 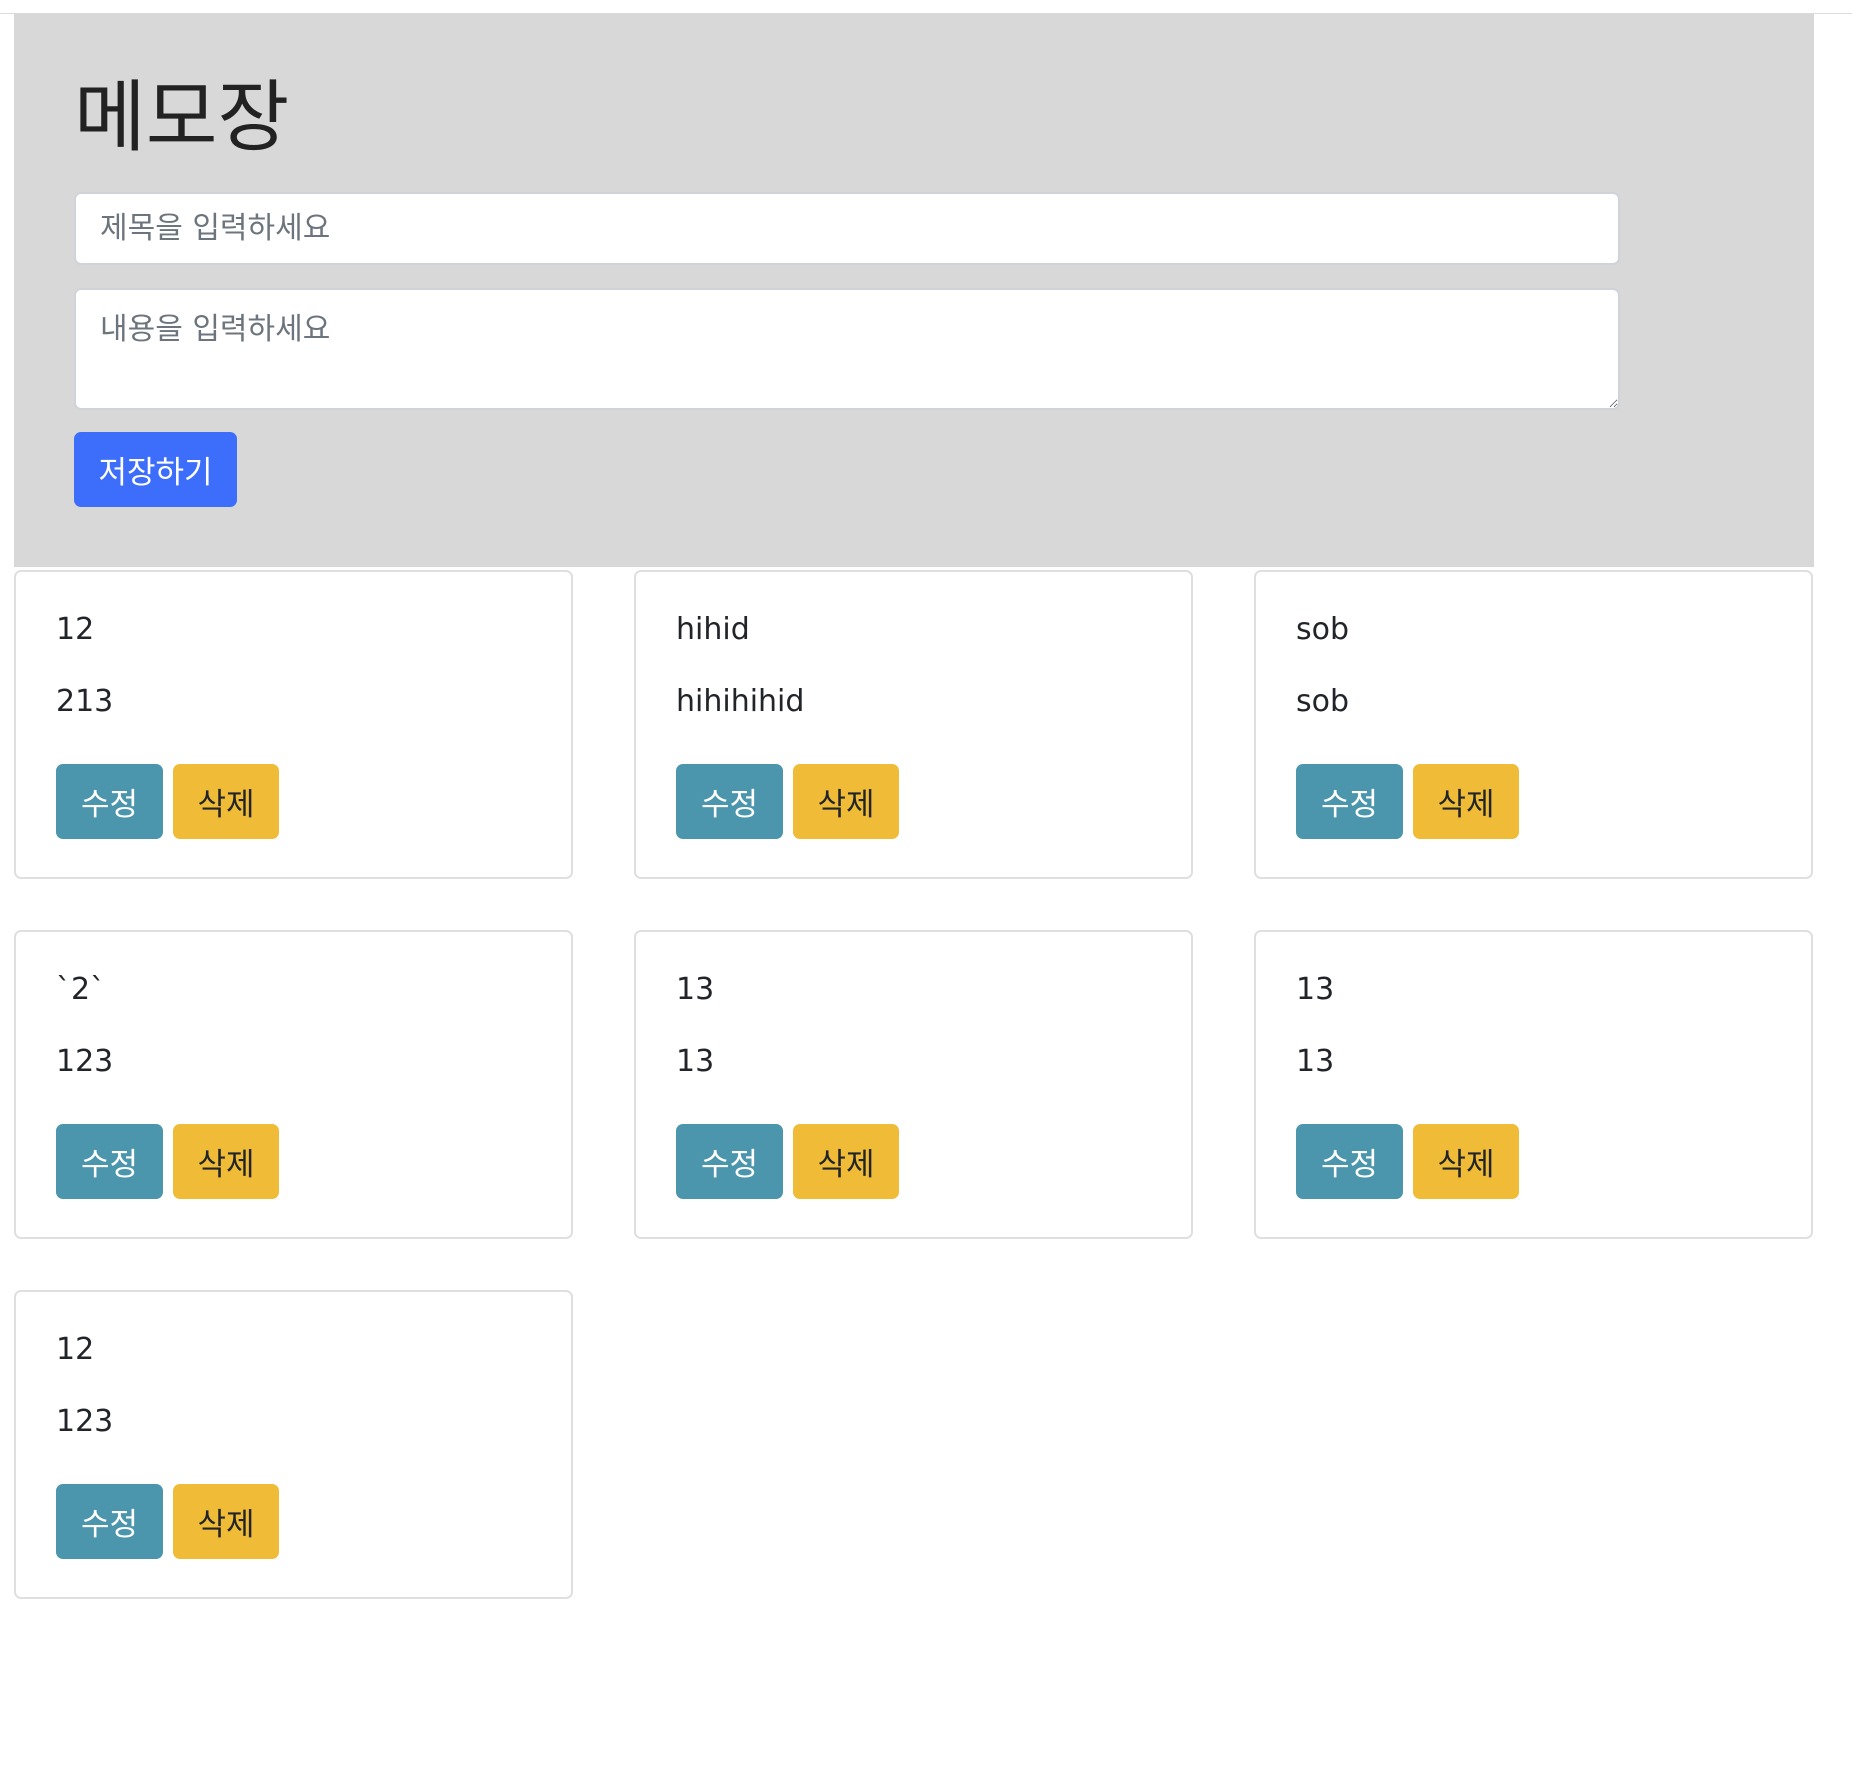 What do you see at coordinates (155, 469) in the screenshot?
I see `save-button: 저장하기` at bounding box center [155, 469].